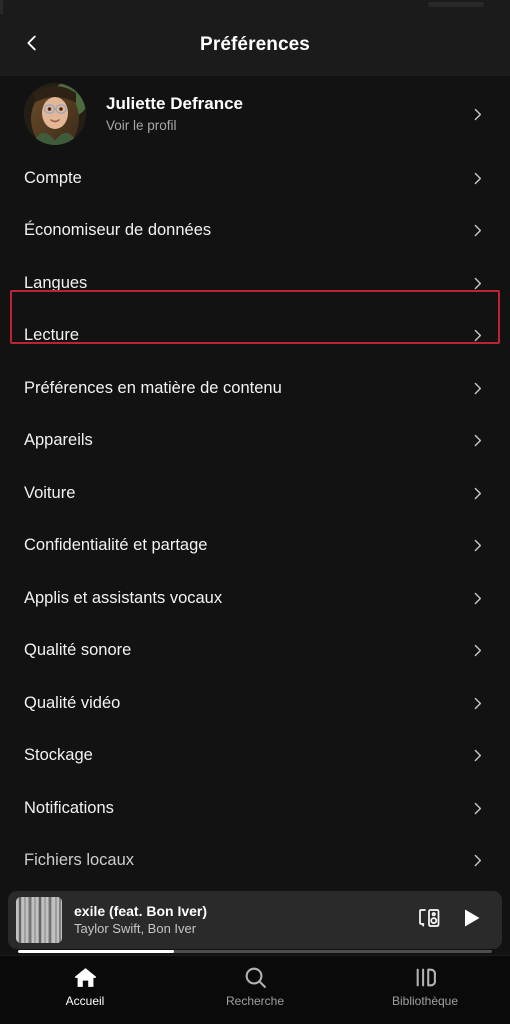 This screenshot has width=510, height=1024. Describe the element at coordinates (1, 7) in the screenshot. I see `screen-edge` at that location.